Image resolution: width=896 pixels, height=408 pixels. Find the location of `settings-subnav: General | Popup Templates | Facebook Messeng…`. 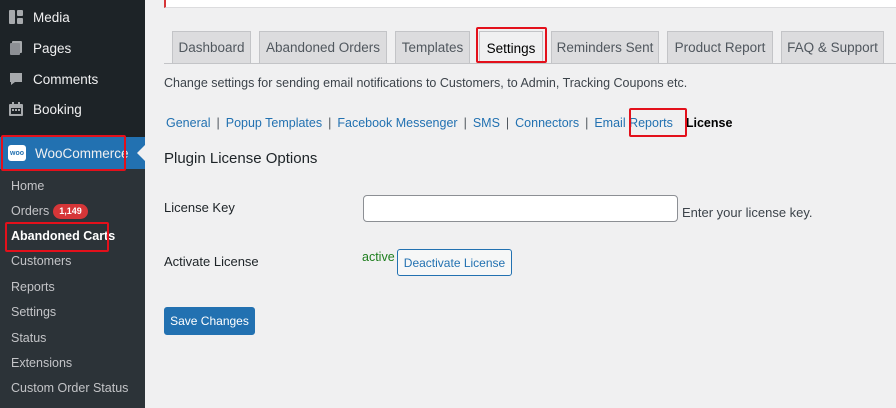

settings-subnav: General | Popup Templates | Facebook Messeng… is located at coordinates (449, 123).